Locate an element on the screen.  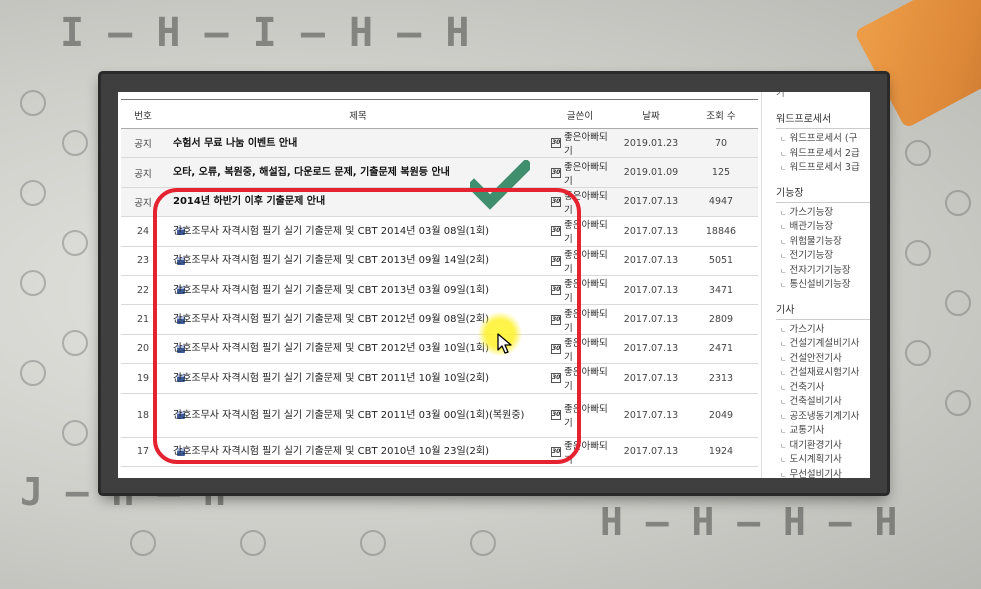
background-marks: I — H — I — H — H is located at coordinates (265, 33).